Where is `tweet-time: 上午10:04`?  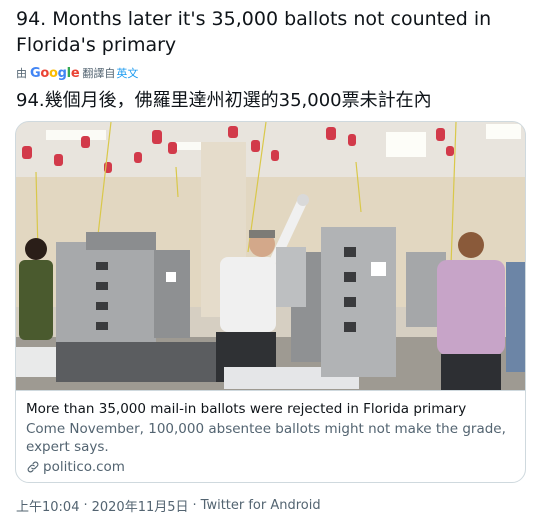
tweet-time: 上午10:04 is located at coordinates (47, 505).